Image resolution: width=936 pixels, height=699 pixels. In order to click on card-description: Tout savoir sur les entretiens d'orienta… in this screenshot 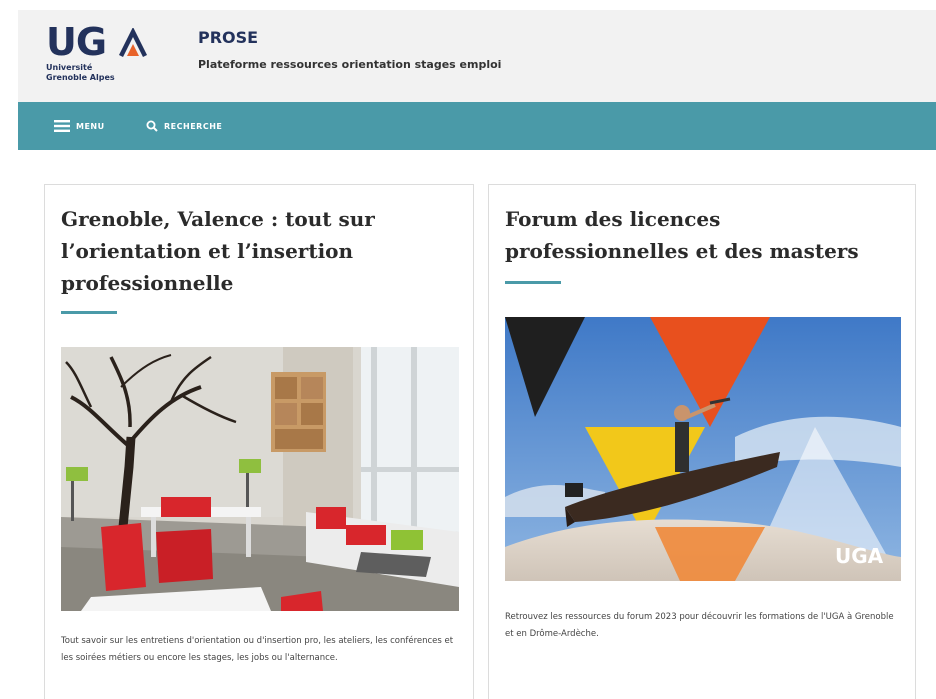, I will do `click(257, 649)`.